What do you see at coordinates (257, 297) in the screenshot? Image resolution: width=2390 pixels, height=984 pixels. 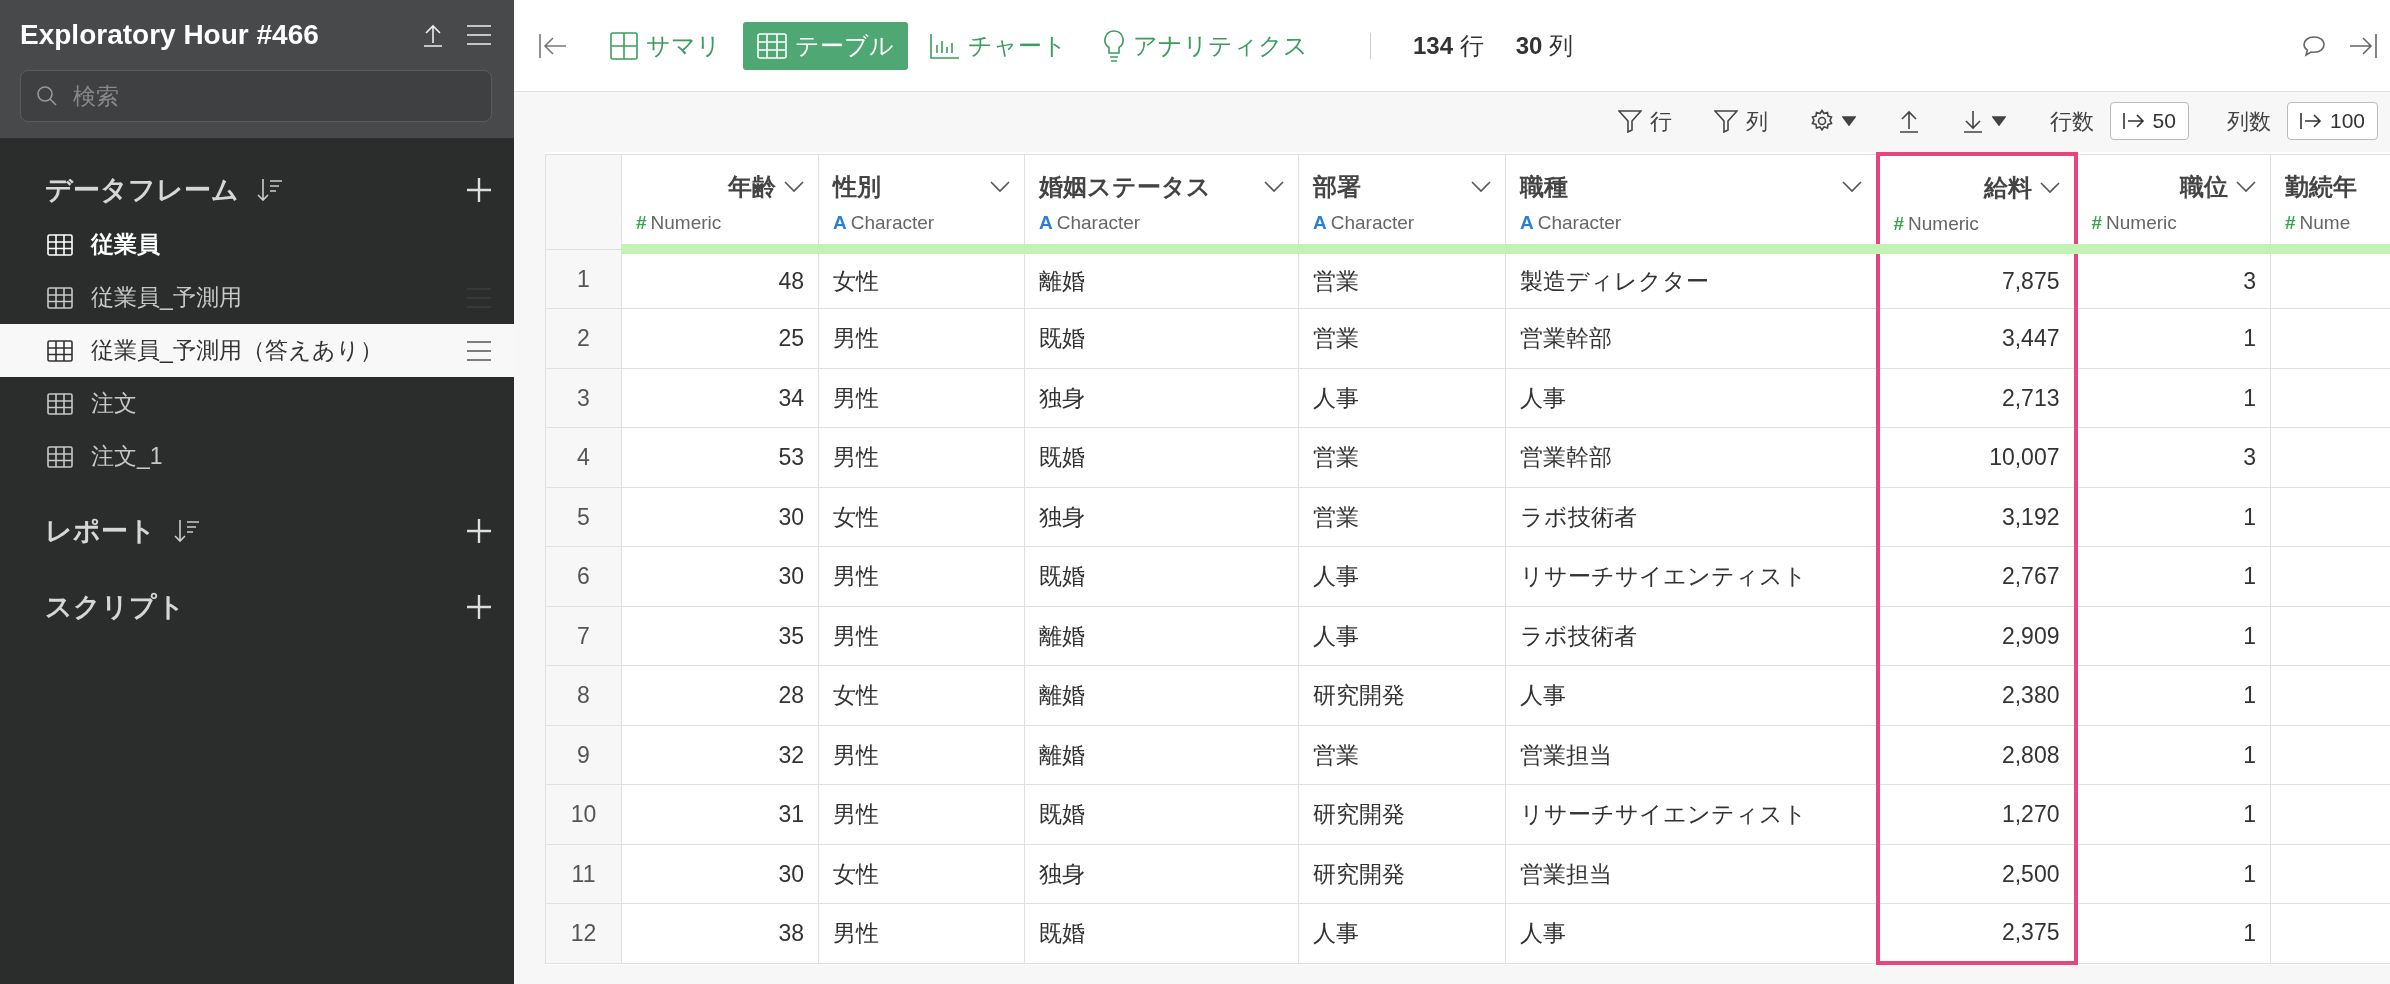 I see `sidebar-item: 従業員_予測用` at bounding box center [257, 297].